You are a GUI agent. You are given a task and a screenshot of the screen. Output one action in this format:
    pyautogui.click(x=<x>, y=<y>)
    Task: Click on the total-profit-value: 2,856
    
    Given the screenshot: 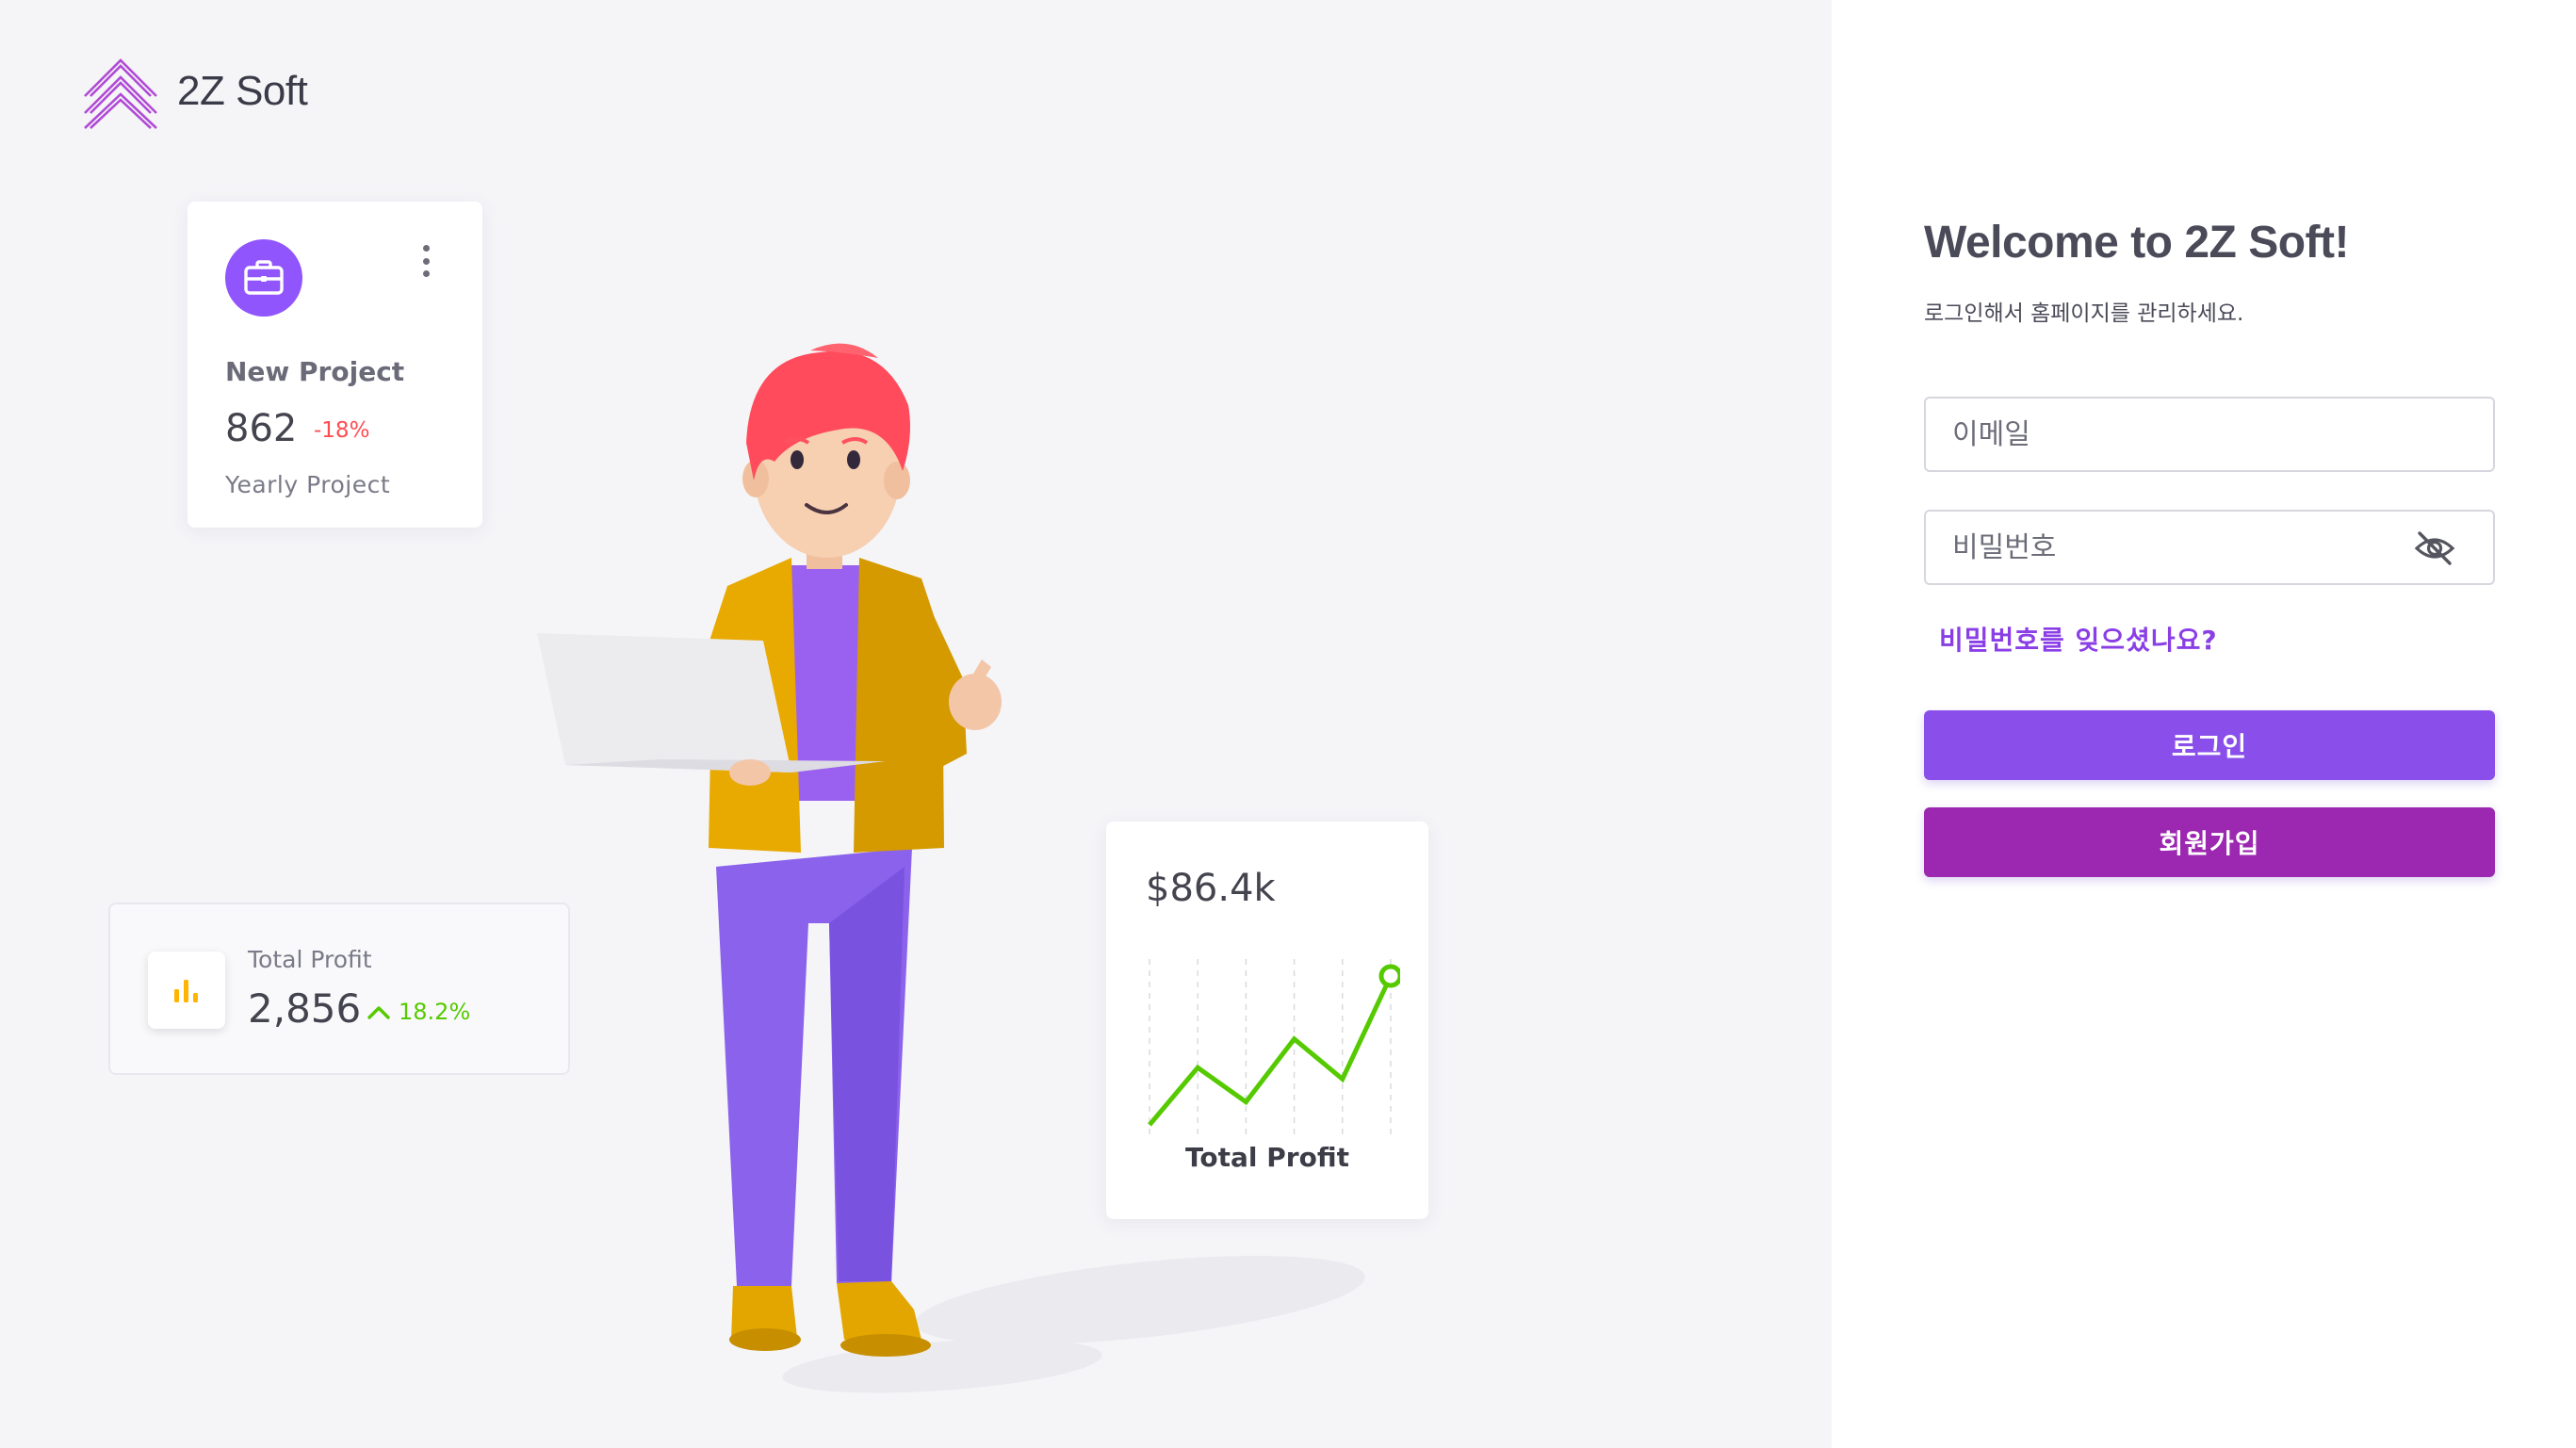 What is the action you would take?
    pyautogui.click(x=305, y=1009)
    